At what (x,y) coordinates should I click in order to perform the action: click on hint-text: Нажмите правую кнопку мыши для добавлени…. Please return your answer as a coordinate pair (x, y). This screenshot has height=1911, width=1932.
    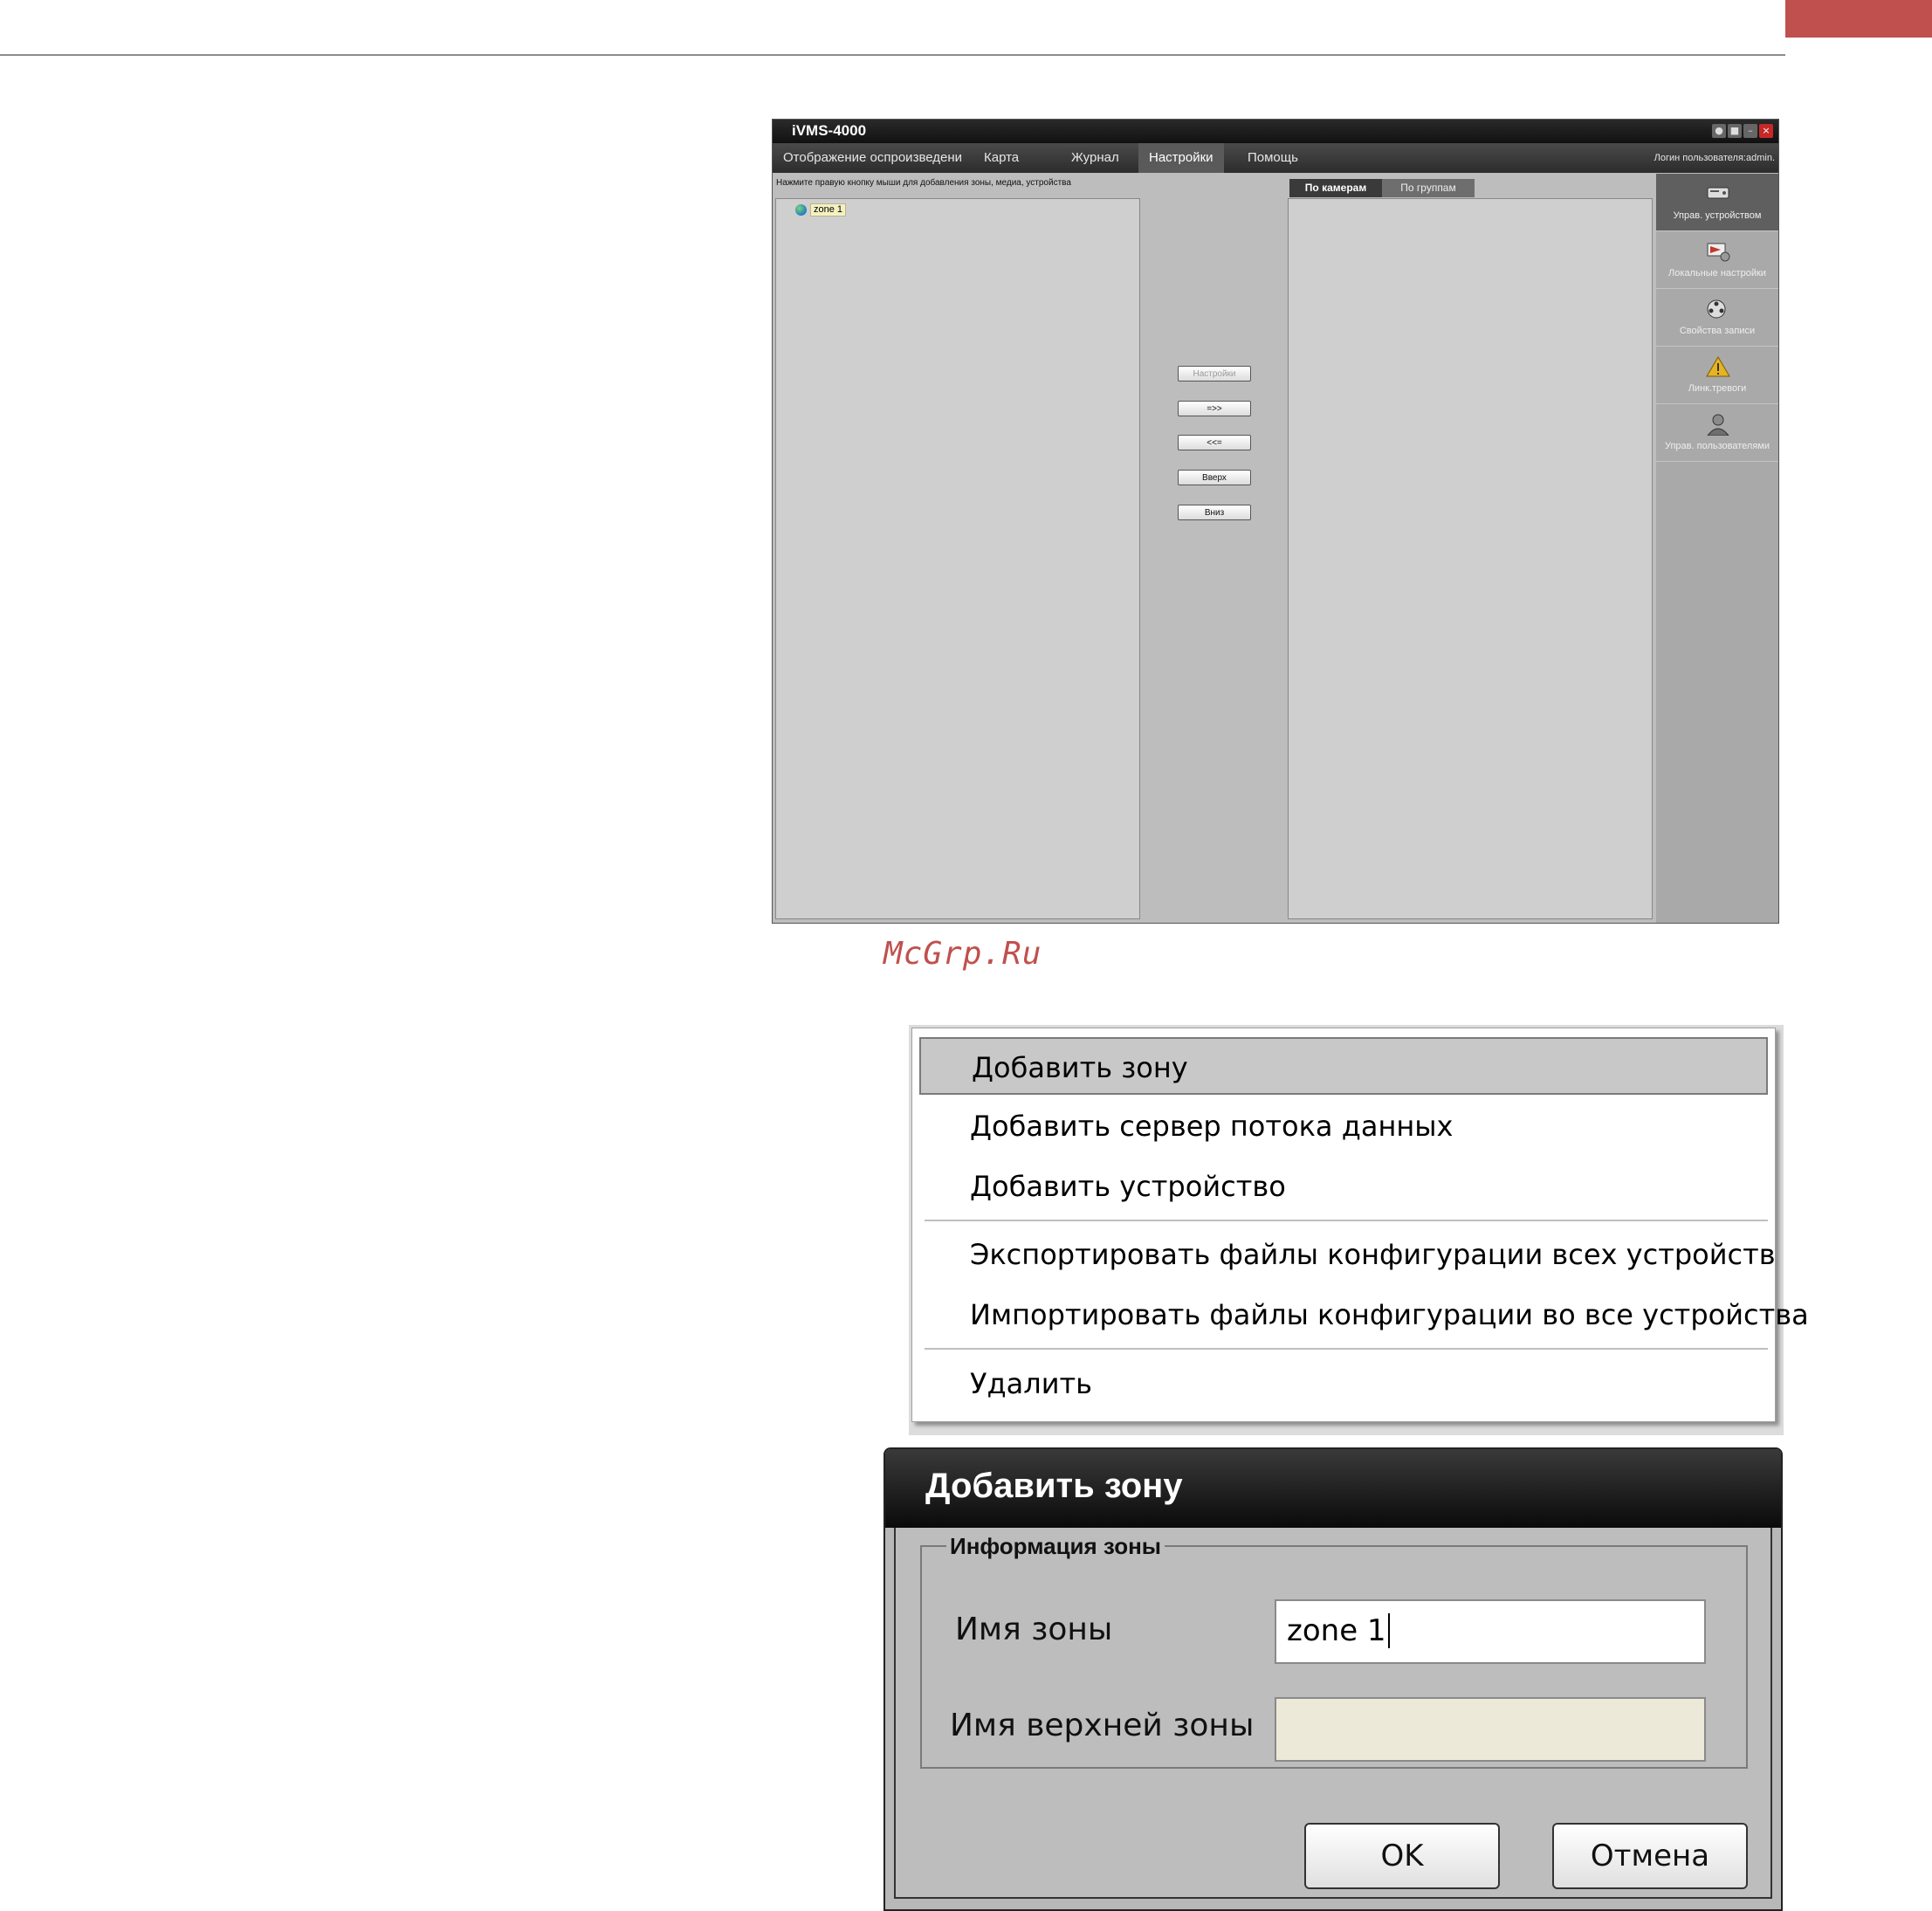
    Looking at the image, I should click on (923, 183).